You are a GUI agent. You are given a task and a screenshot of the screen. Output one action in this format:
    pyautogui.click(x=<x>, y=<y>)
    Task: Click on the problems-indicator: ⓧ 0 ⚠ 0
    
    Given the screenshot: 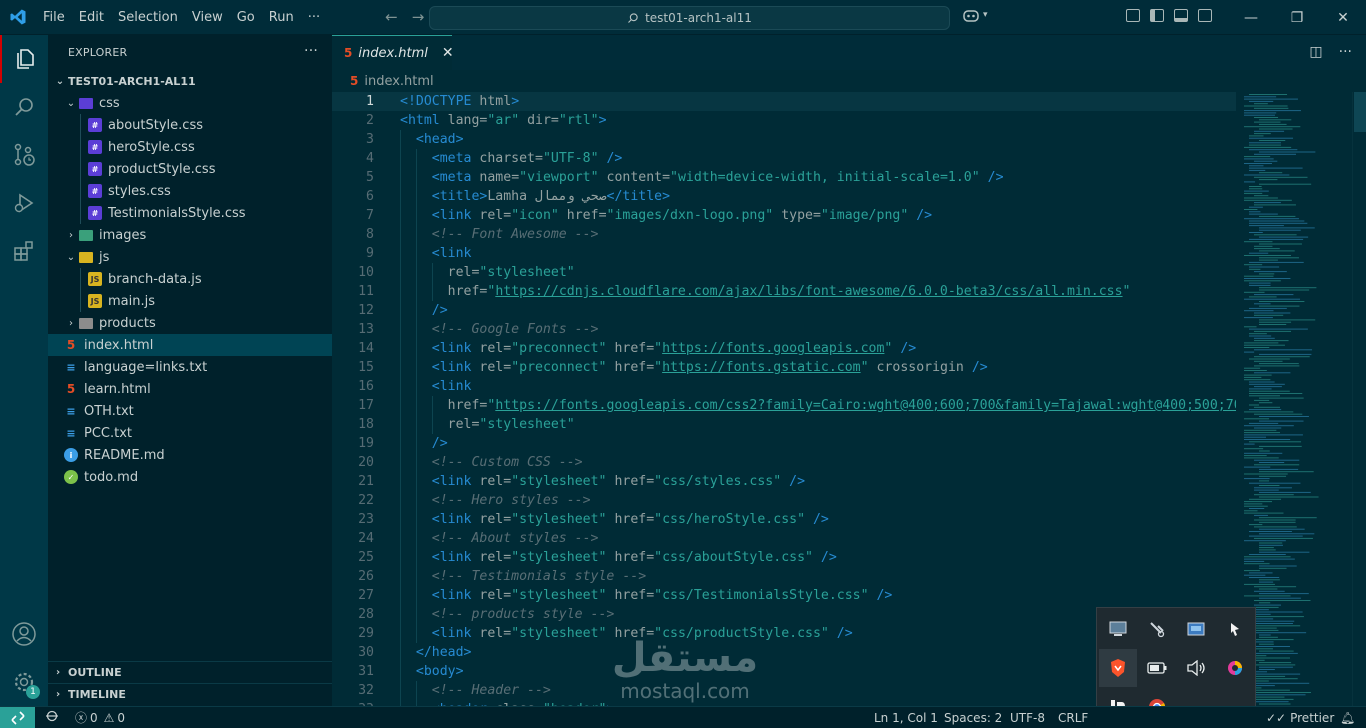 What is the action you would take?
    pyautogui.click(x=100, y=717)
    